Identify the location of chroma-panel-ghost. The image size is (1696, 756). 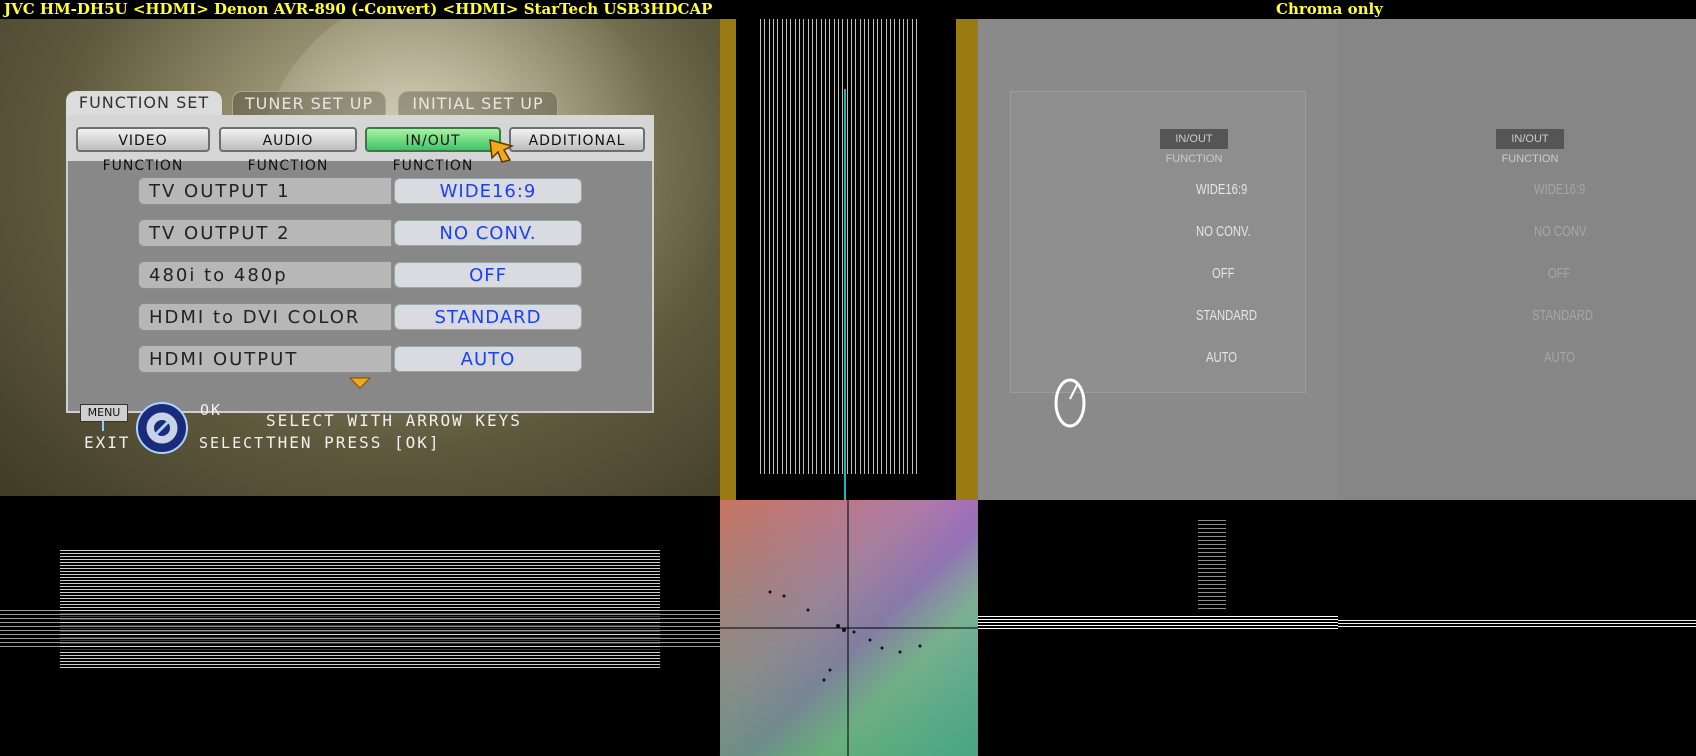
(1158, 242).